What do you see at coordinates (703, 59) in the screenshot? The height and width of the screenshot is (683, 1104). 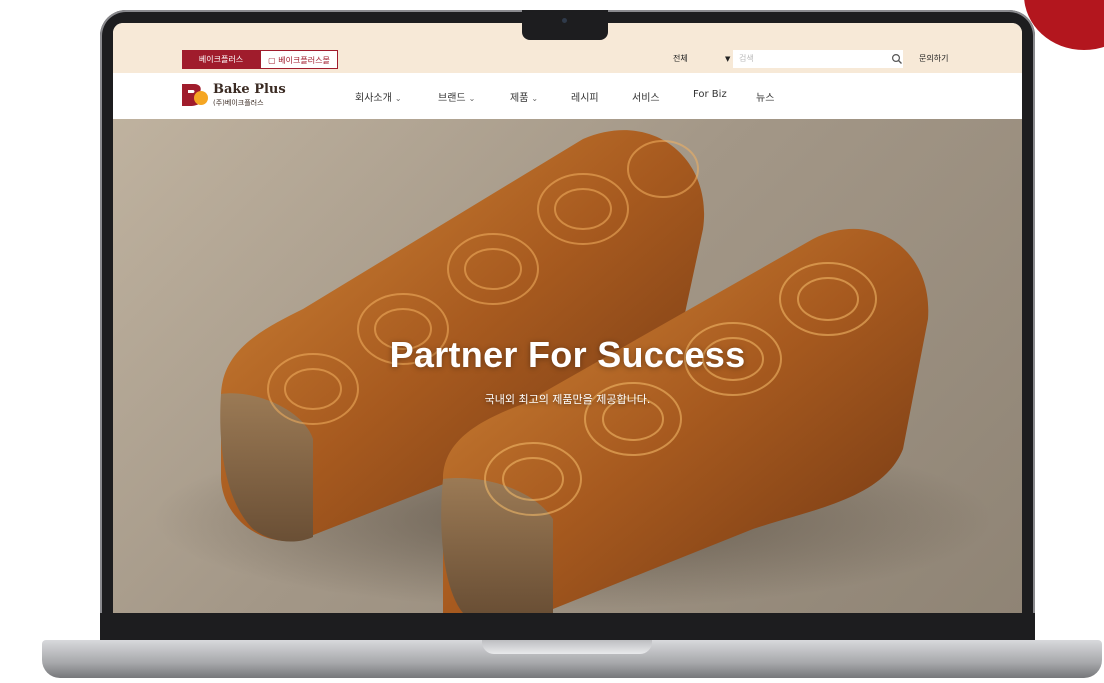 I see `search-scope-select: 전체 ▼` at bounding box center [703, 59].